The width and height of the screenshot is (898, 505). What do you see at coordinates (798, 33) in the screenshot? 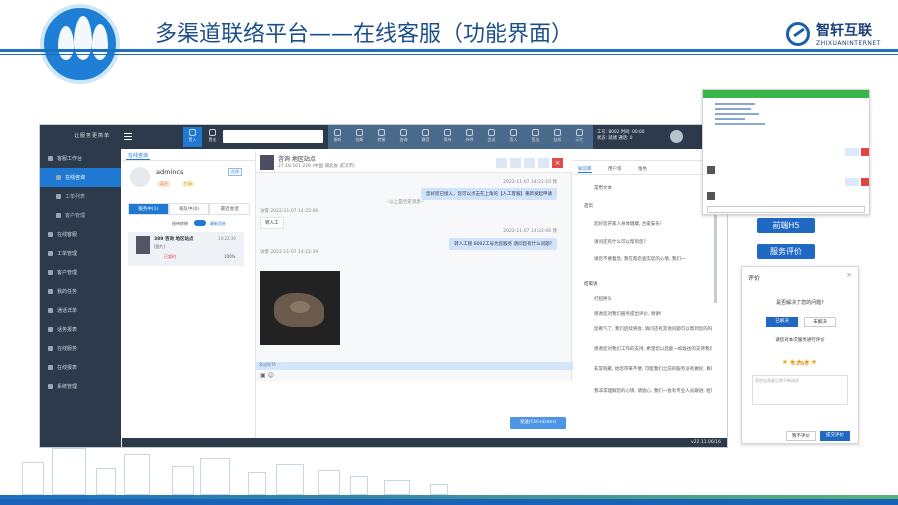
I see `brand-icon` at bounding box center [798, 33].